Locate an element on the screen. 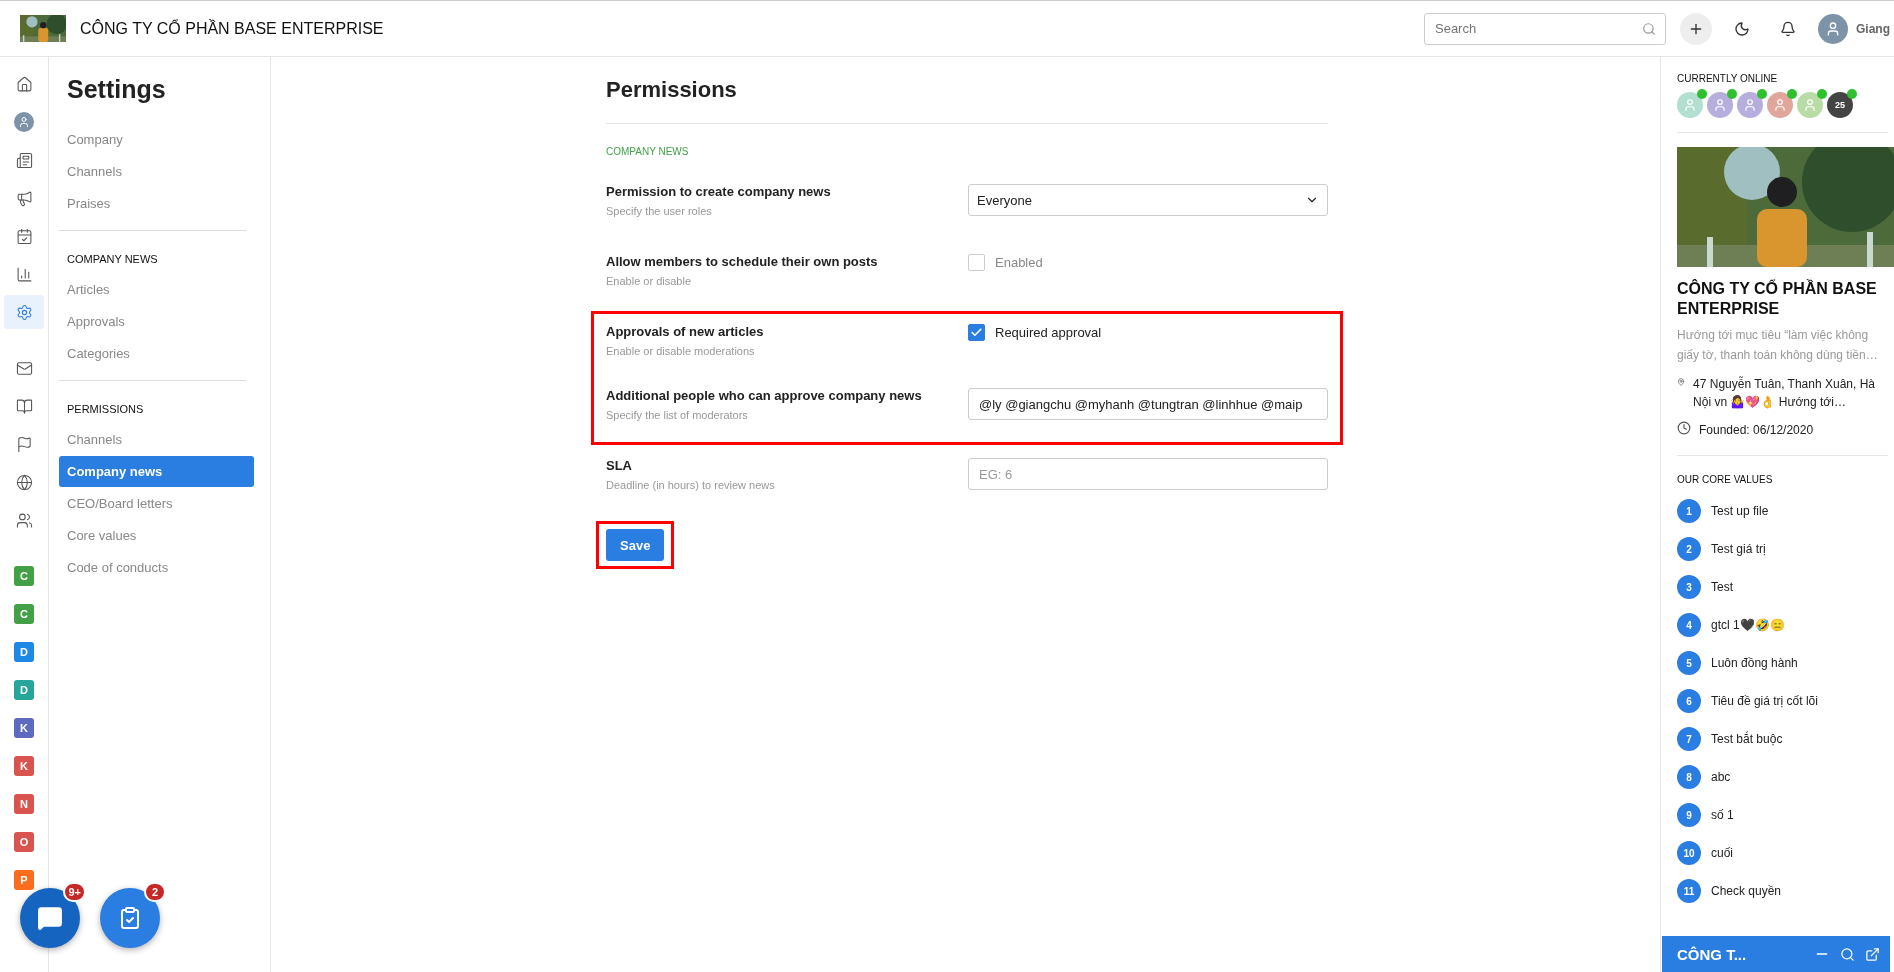  setting-label: Additional people who can approve company news is located at coordinates (764, 395).